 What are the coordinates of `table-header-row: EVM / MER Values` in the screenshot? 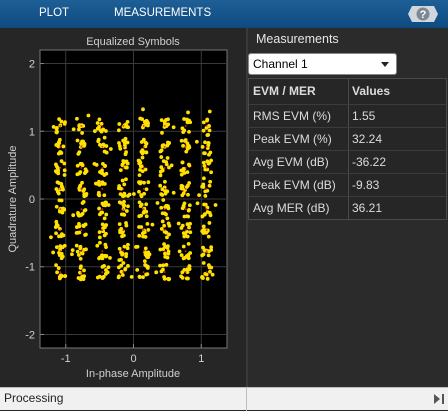 It's located at (347, 91).